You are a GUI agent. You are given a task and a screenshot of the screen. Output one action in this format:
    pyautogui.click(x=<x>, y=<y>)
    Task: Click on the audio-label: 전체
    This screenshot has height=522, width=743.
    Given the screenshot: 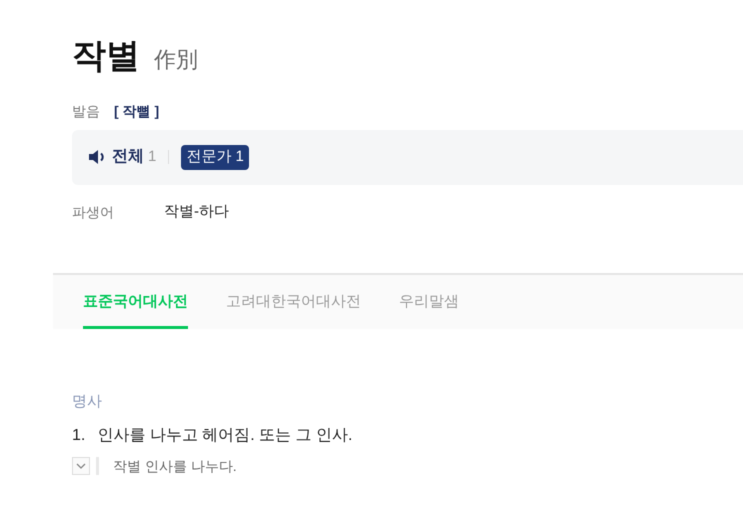 What is the action you would take?
    pyautogui.click(x=128, y=157)
    